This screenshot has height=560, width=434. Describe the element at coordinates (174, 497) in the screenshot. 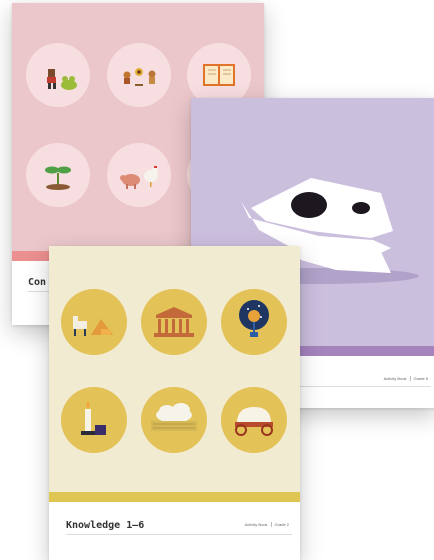

I see `cover-band` at that location.